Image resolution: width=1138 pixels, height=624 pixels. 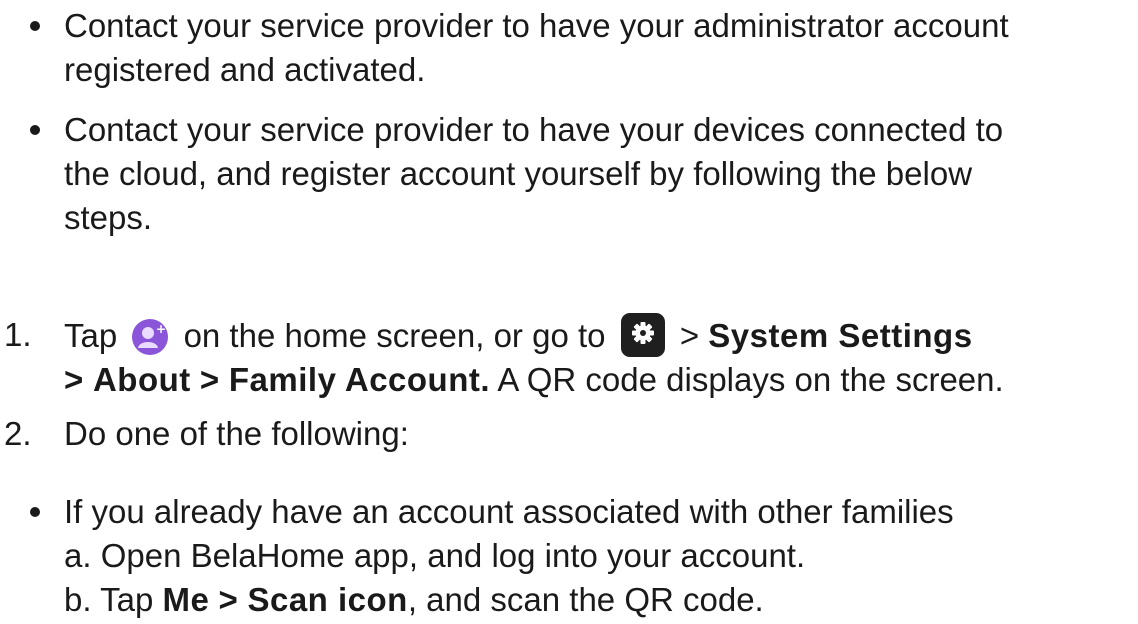 I want to click on step-number: 1., so click(x=18, y=334).